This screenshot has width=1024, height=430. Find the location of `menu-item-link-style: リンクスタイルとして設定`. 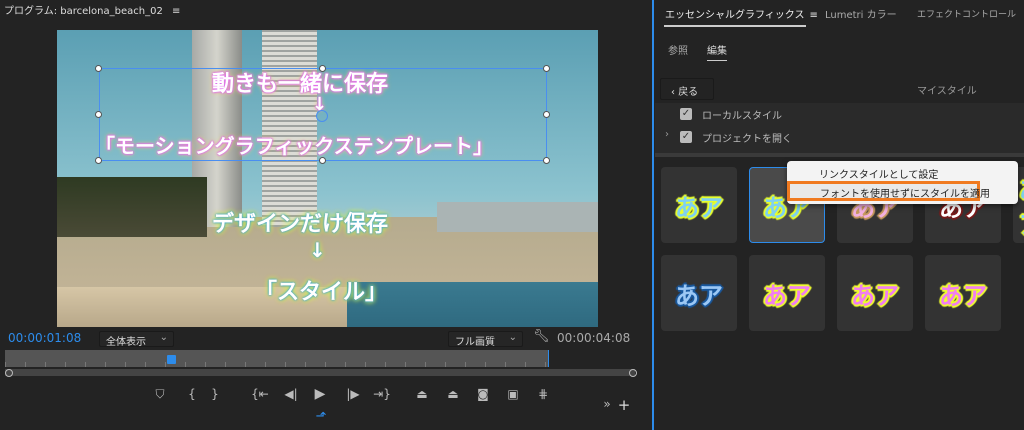

menu-item-link-style: リンクスタイルとして設定 is located at coordinates (878, 173).